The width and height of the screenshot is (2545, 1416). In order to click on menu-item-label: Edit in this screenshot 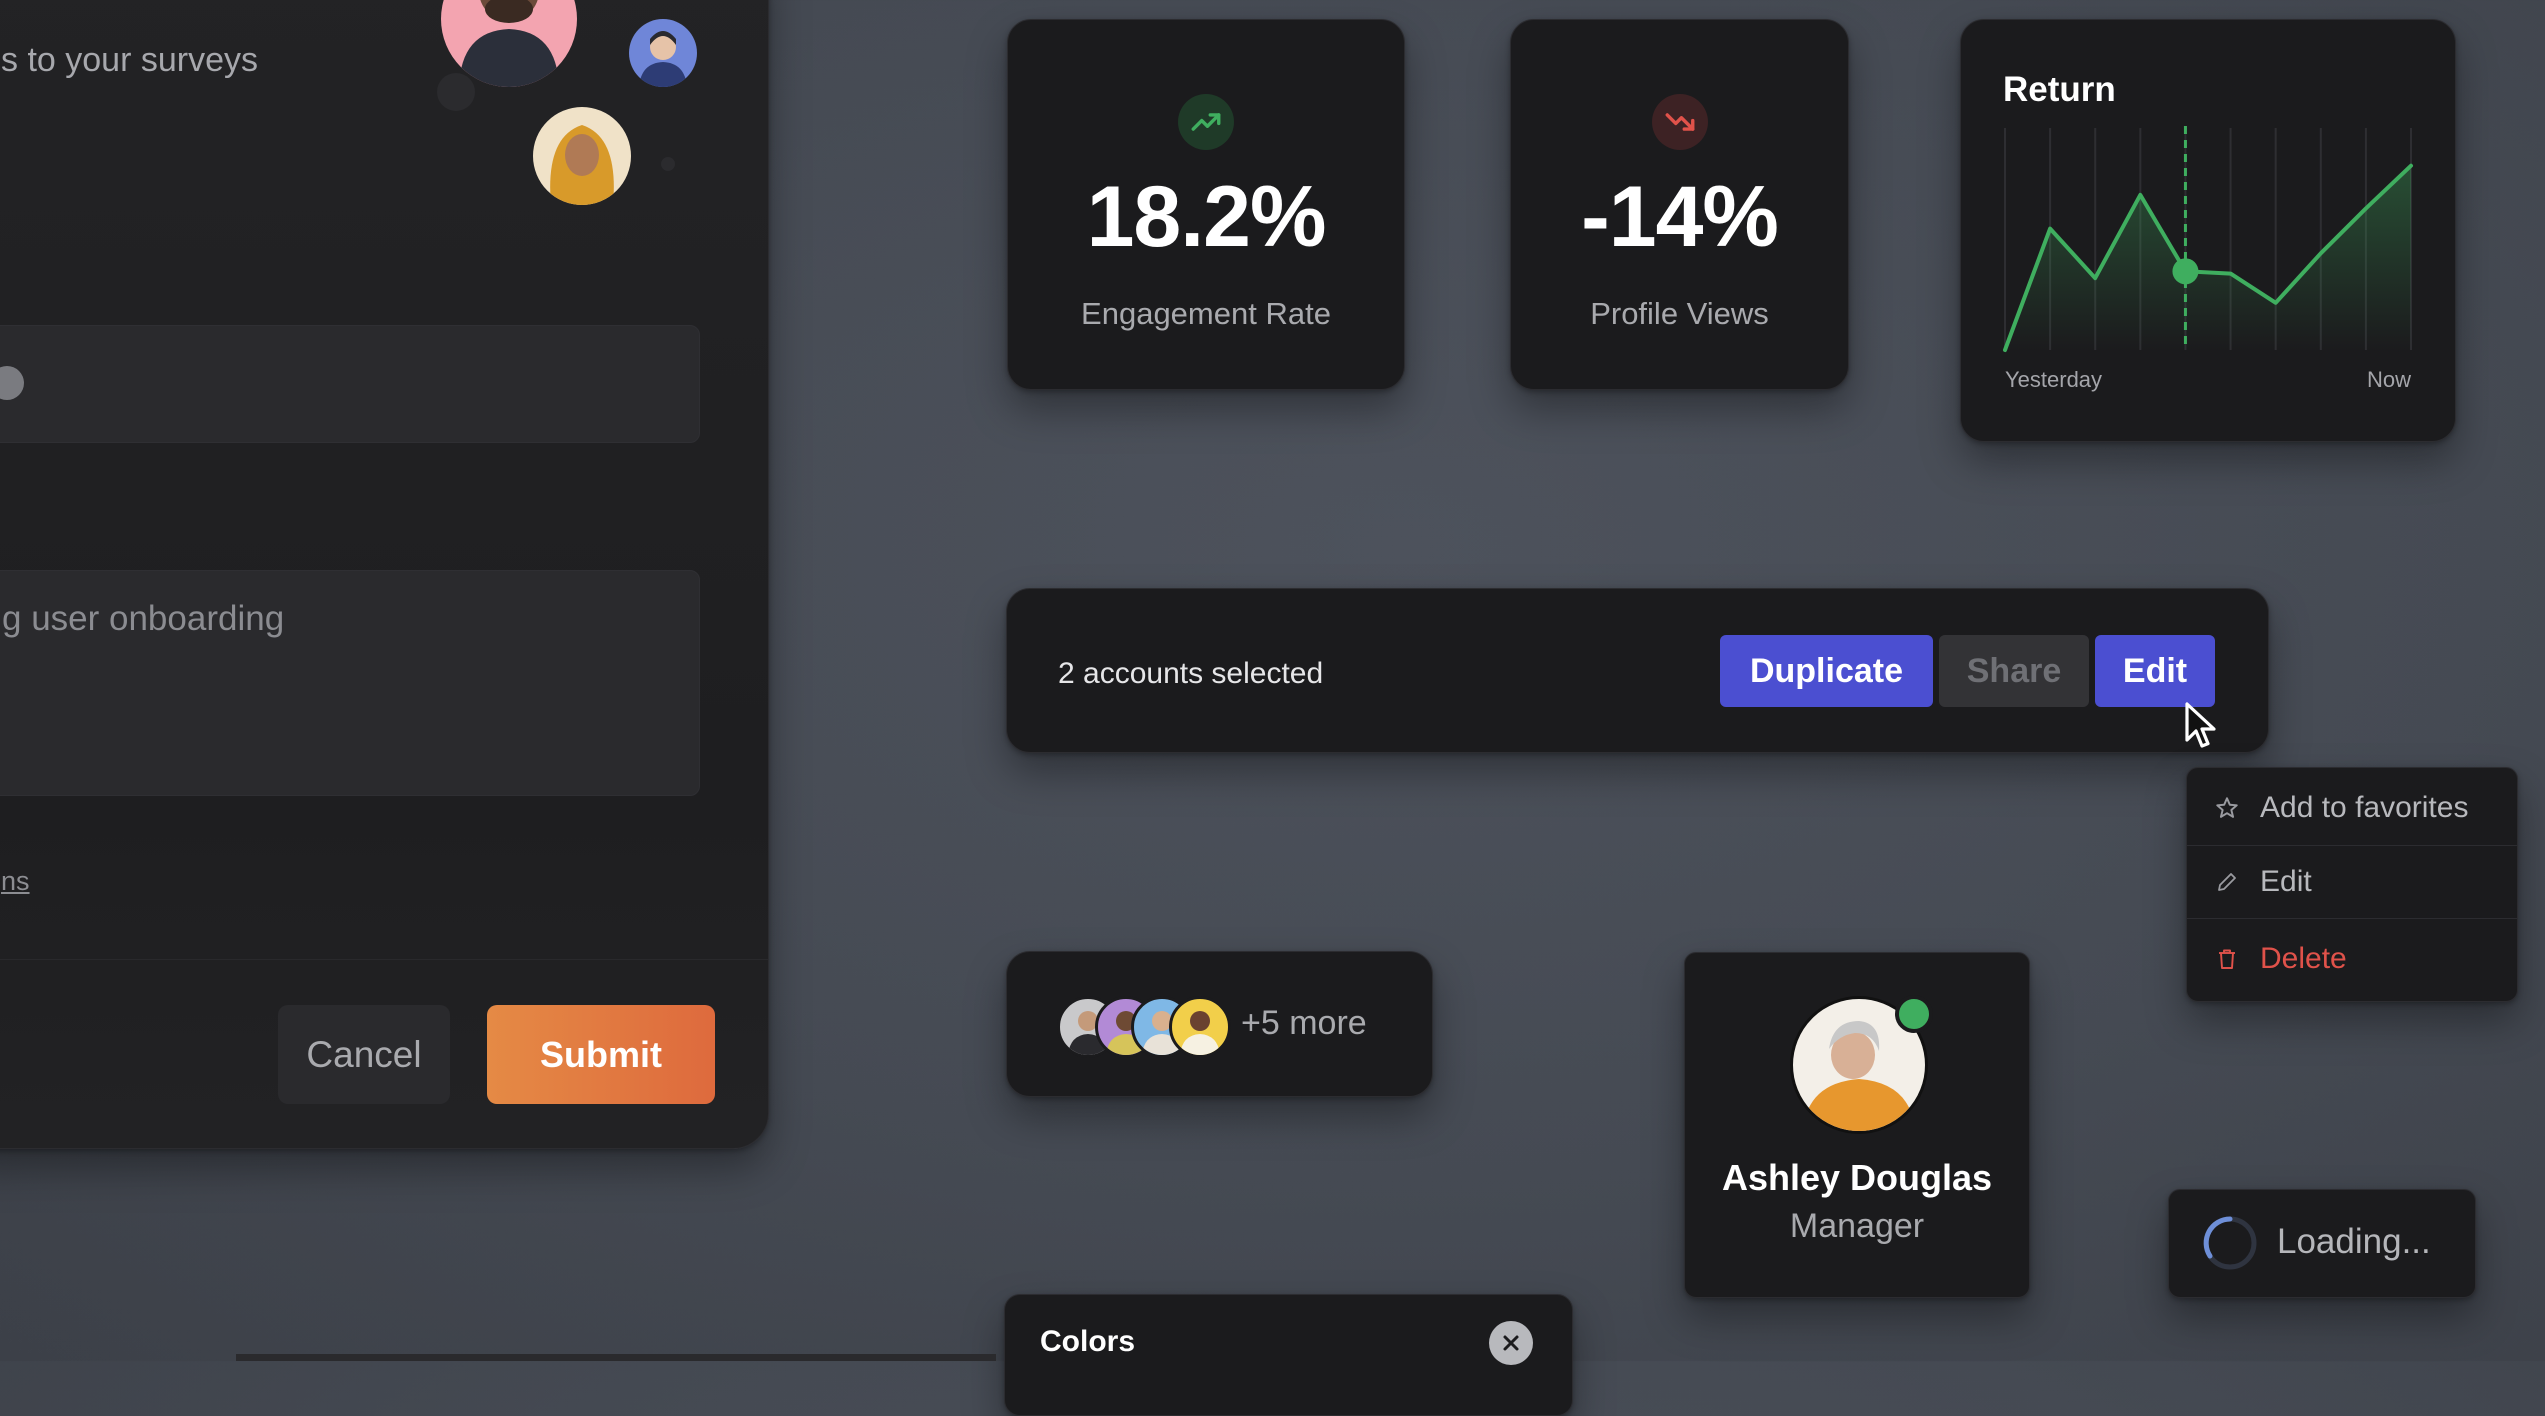, I will do `click(2286, 881)`.